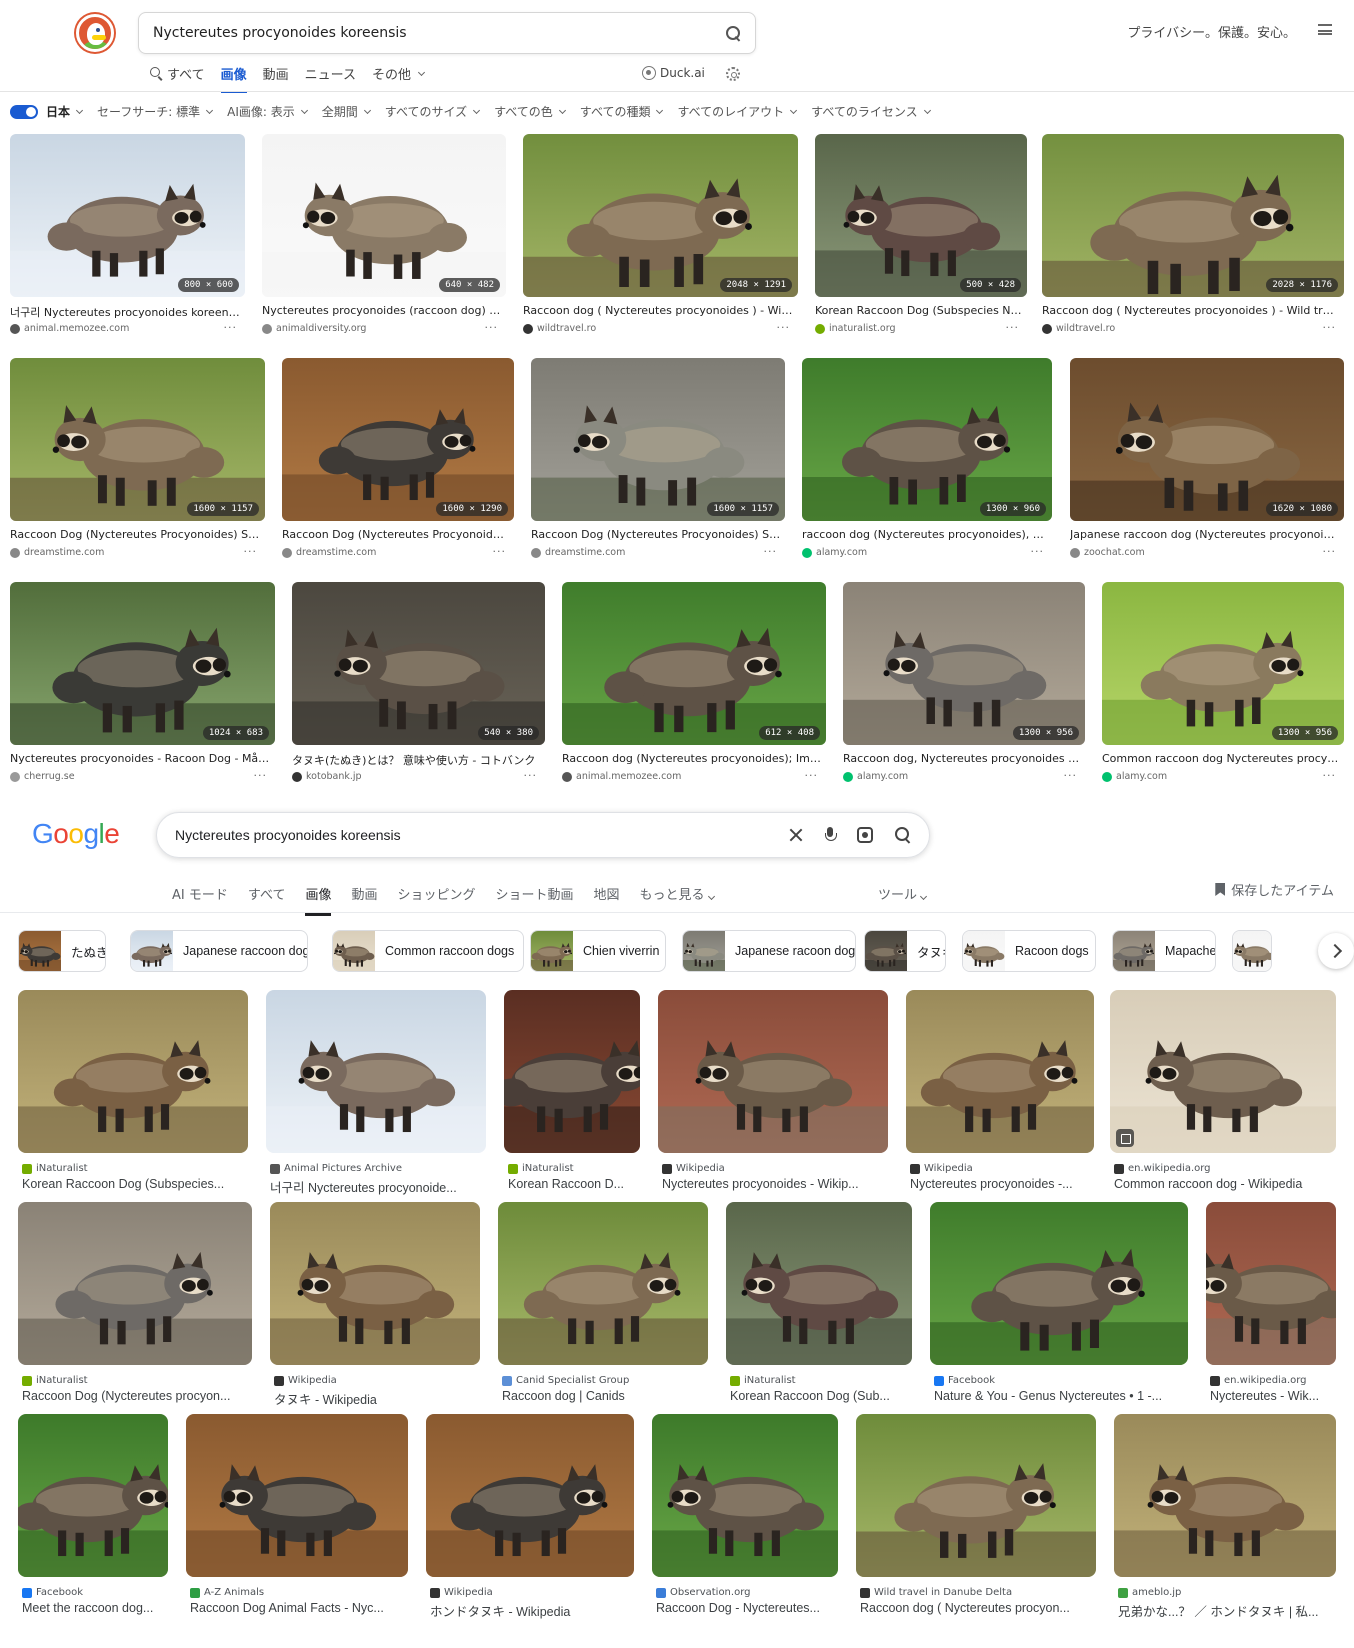  Describe the element at coordinates (327, 776) in the screenshot. I see `result-source: kotobank.jp` at that location.